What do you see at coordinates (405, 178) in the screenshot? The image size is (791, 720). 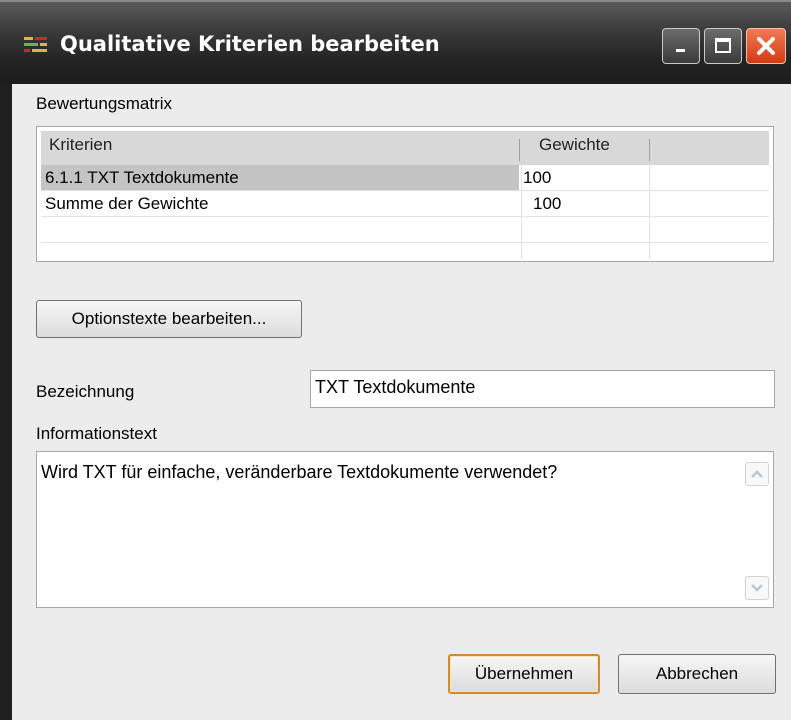 I see `table-row: 6.1.1 TXT Textdokumente 100` at bounding box center [405, 178].